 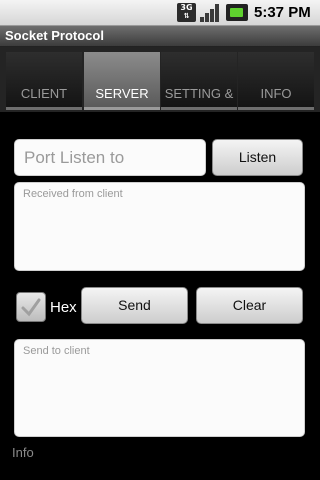 I want to click on port-input-placeholder: Port Listen to, so click(x=74, y=157).